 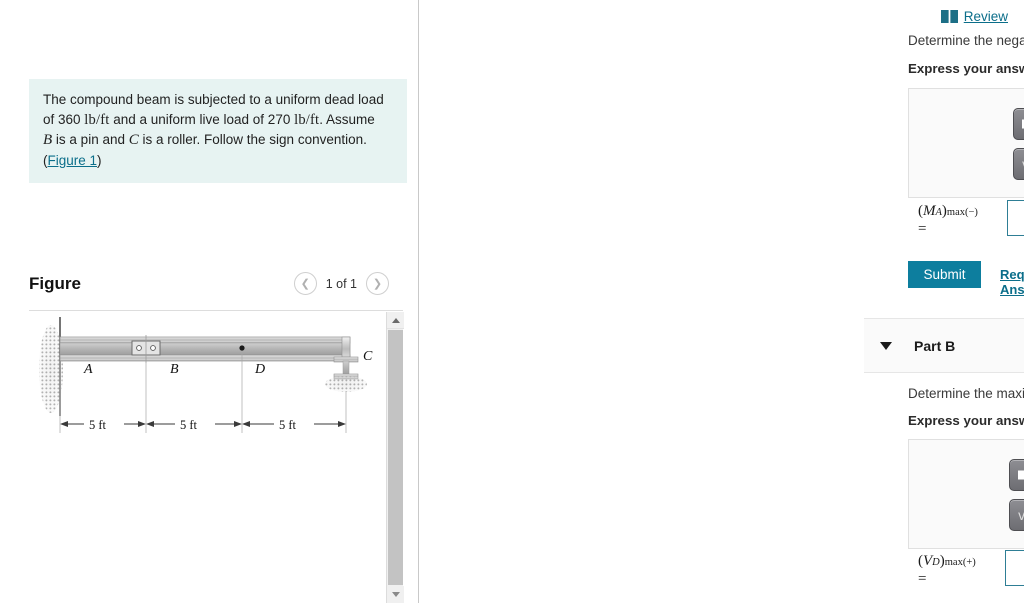 What do you see at coordinates (922, 229) in the screenshot?
I see `part-a-equals: =` at bounding box center [922, 229].